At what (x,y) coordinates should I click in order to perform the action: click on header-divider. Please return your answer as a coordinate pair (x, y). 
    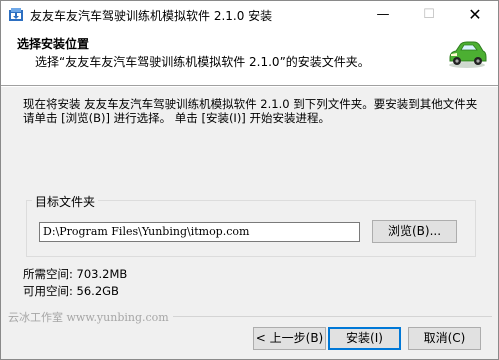
    Looking at the image, I should click on (249, 86).